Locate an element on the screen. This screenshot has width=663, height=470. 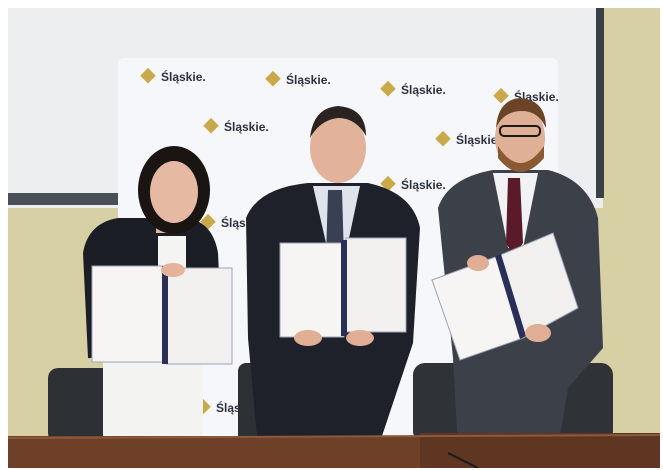
document-center is located at coordinates (343, 287).